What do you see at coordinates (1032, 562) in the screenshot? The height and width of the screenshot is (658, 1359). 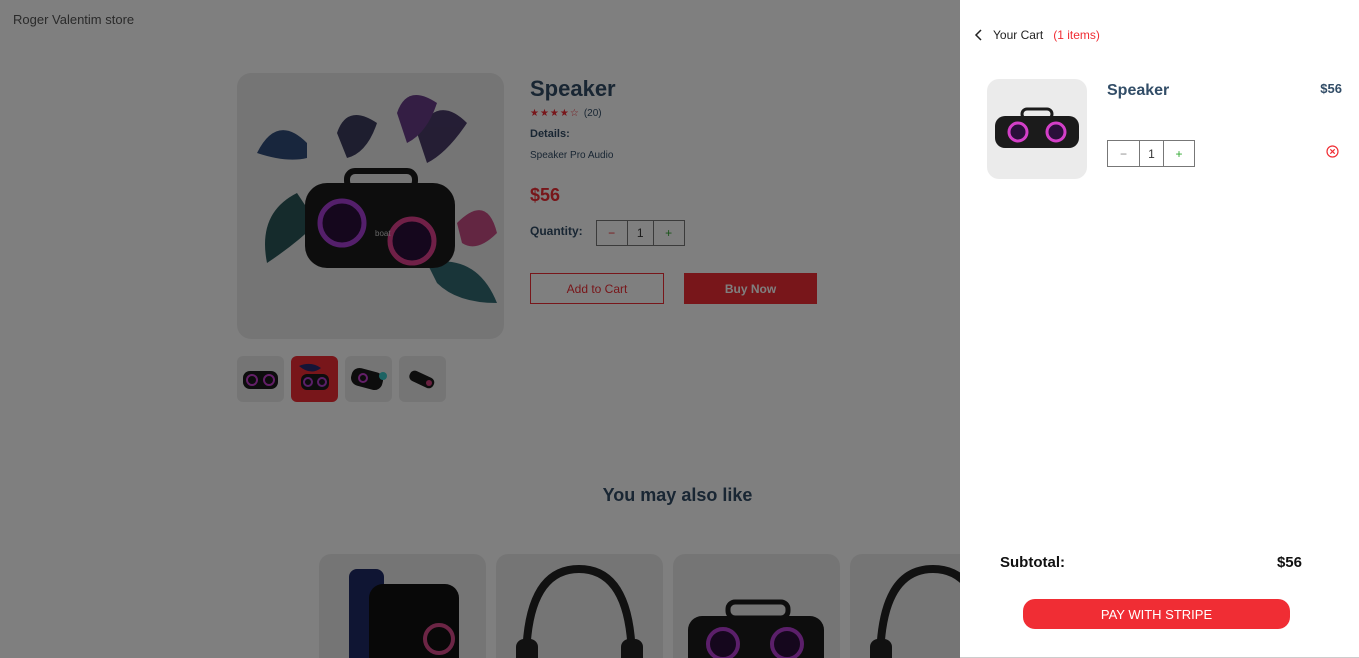 I see `subtotal-label: Subtotal:` at bounding box center [1032, 562].